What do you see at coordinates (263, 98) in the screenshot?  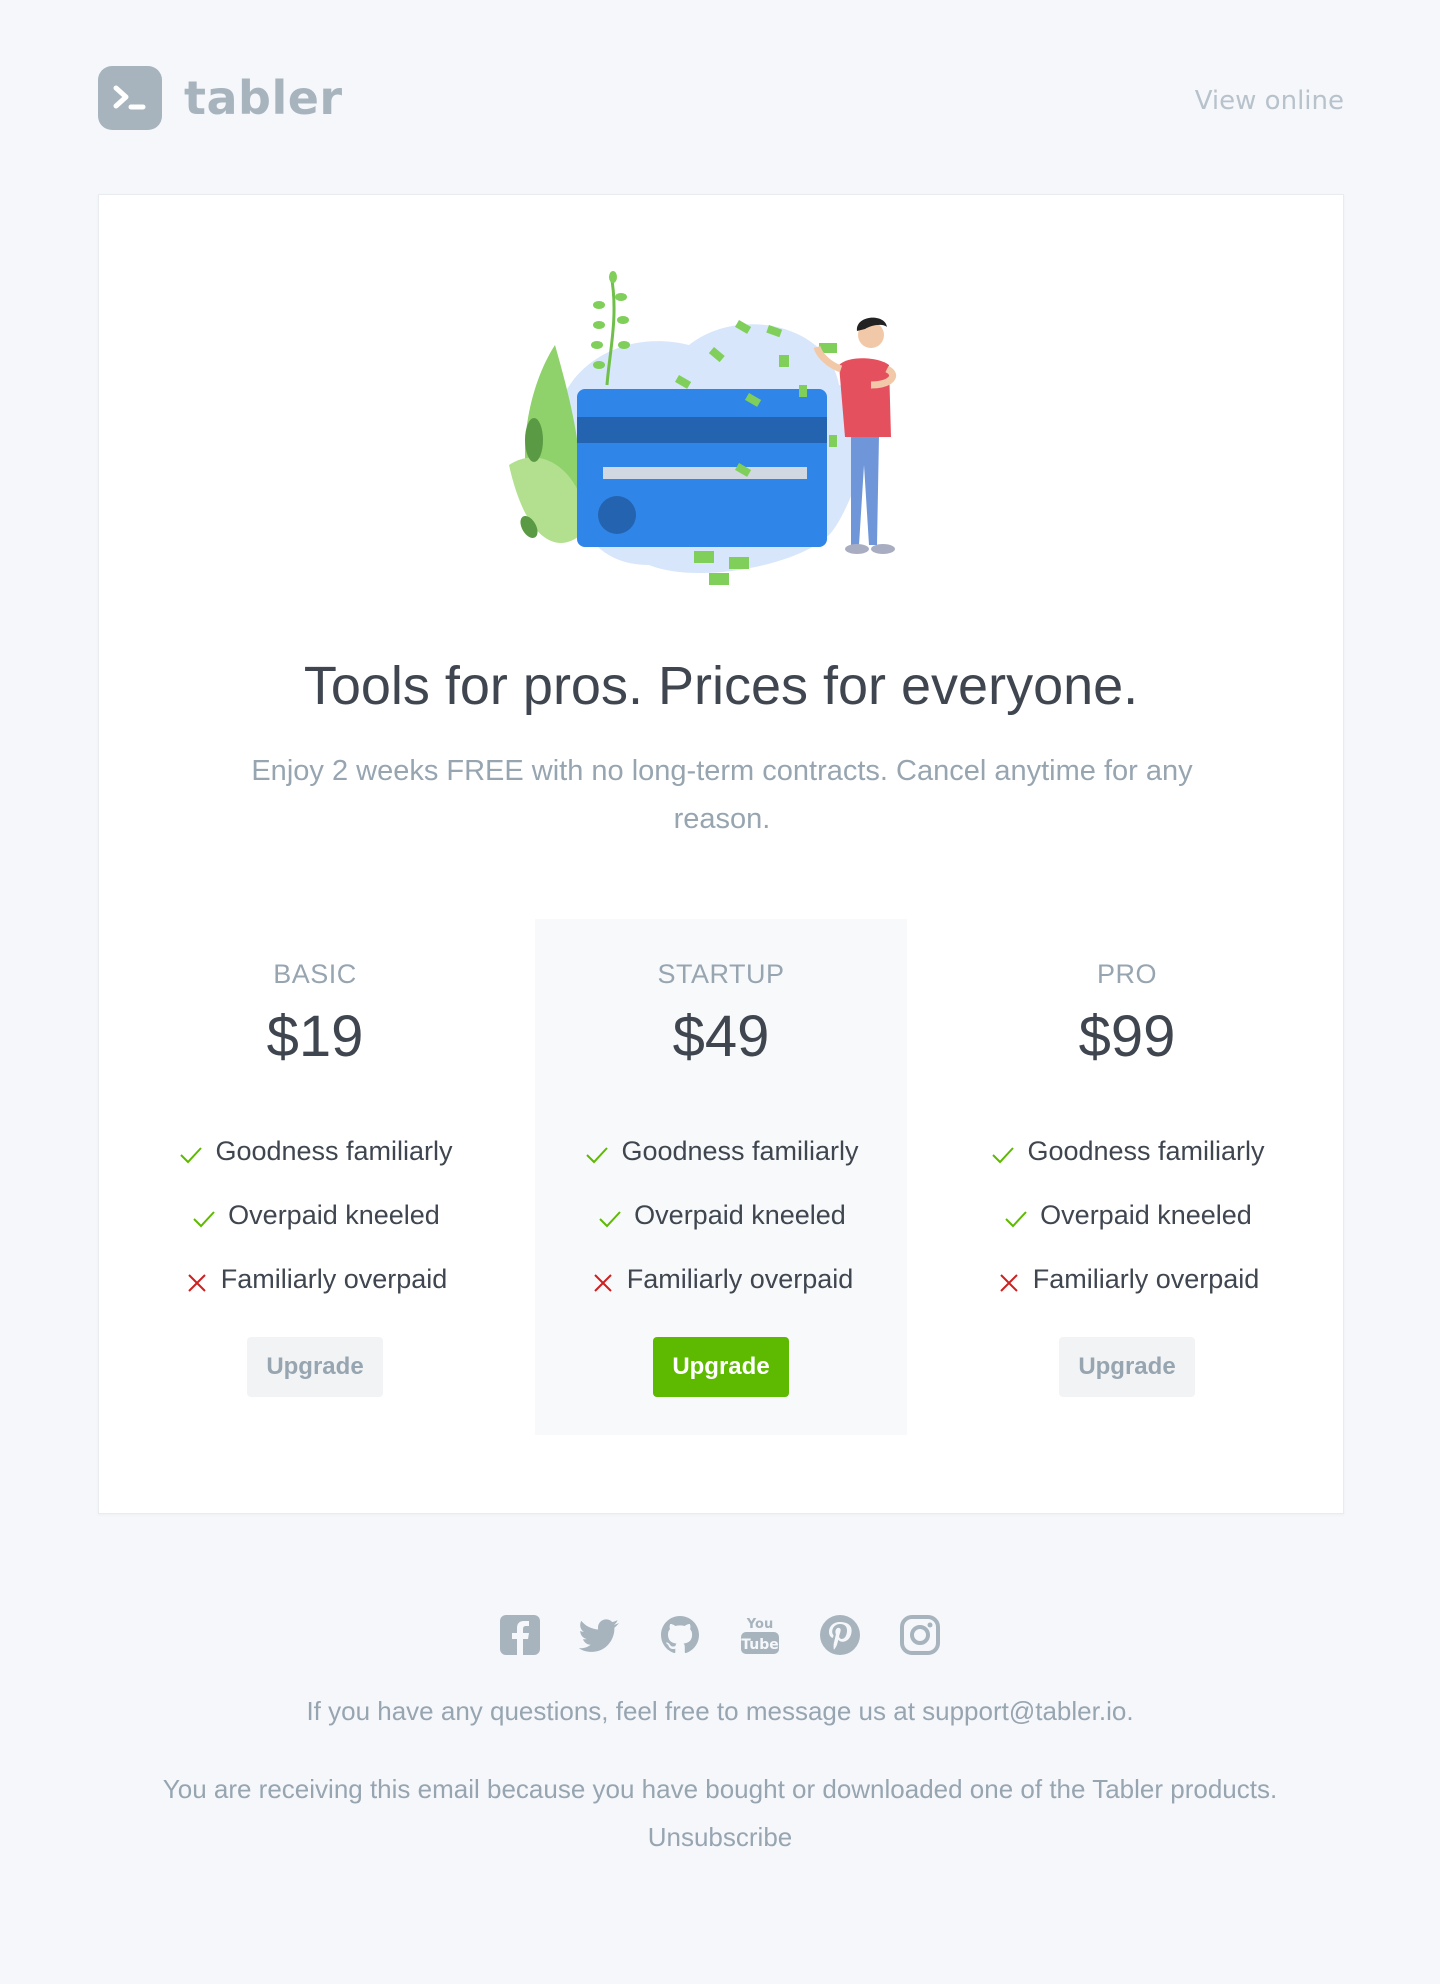 I see `brand-name: tabler` at bounding box center [263, 98].